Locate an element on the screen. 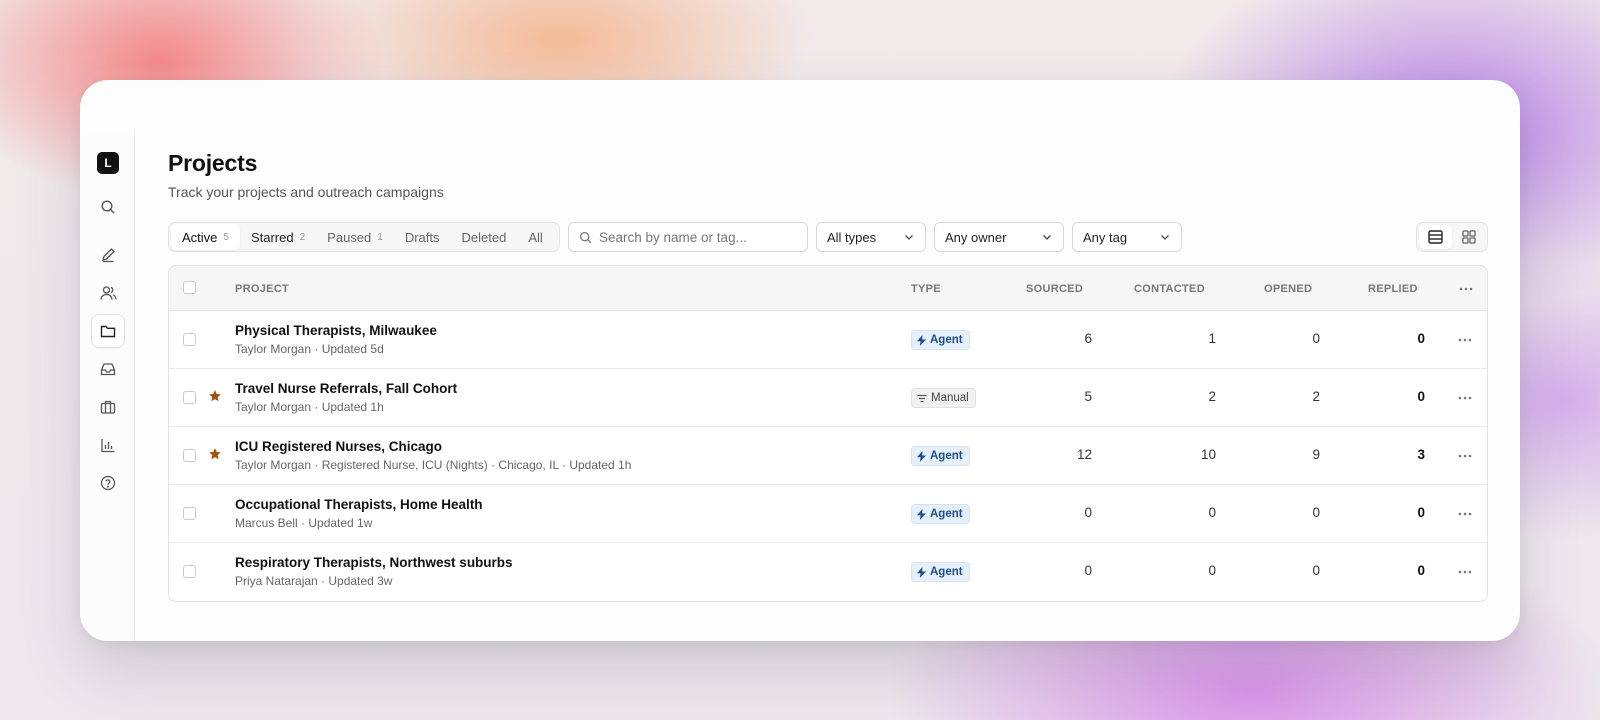  tab-all: All is located at coordinates (535, 237).